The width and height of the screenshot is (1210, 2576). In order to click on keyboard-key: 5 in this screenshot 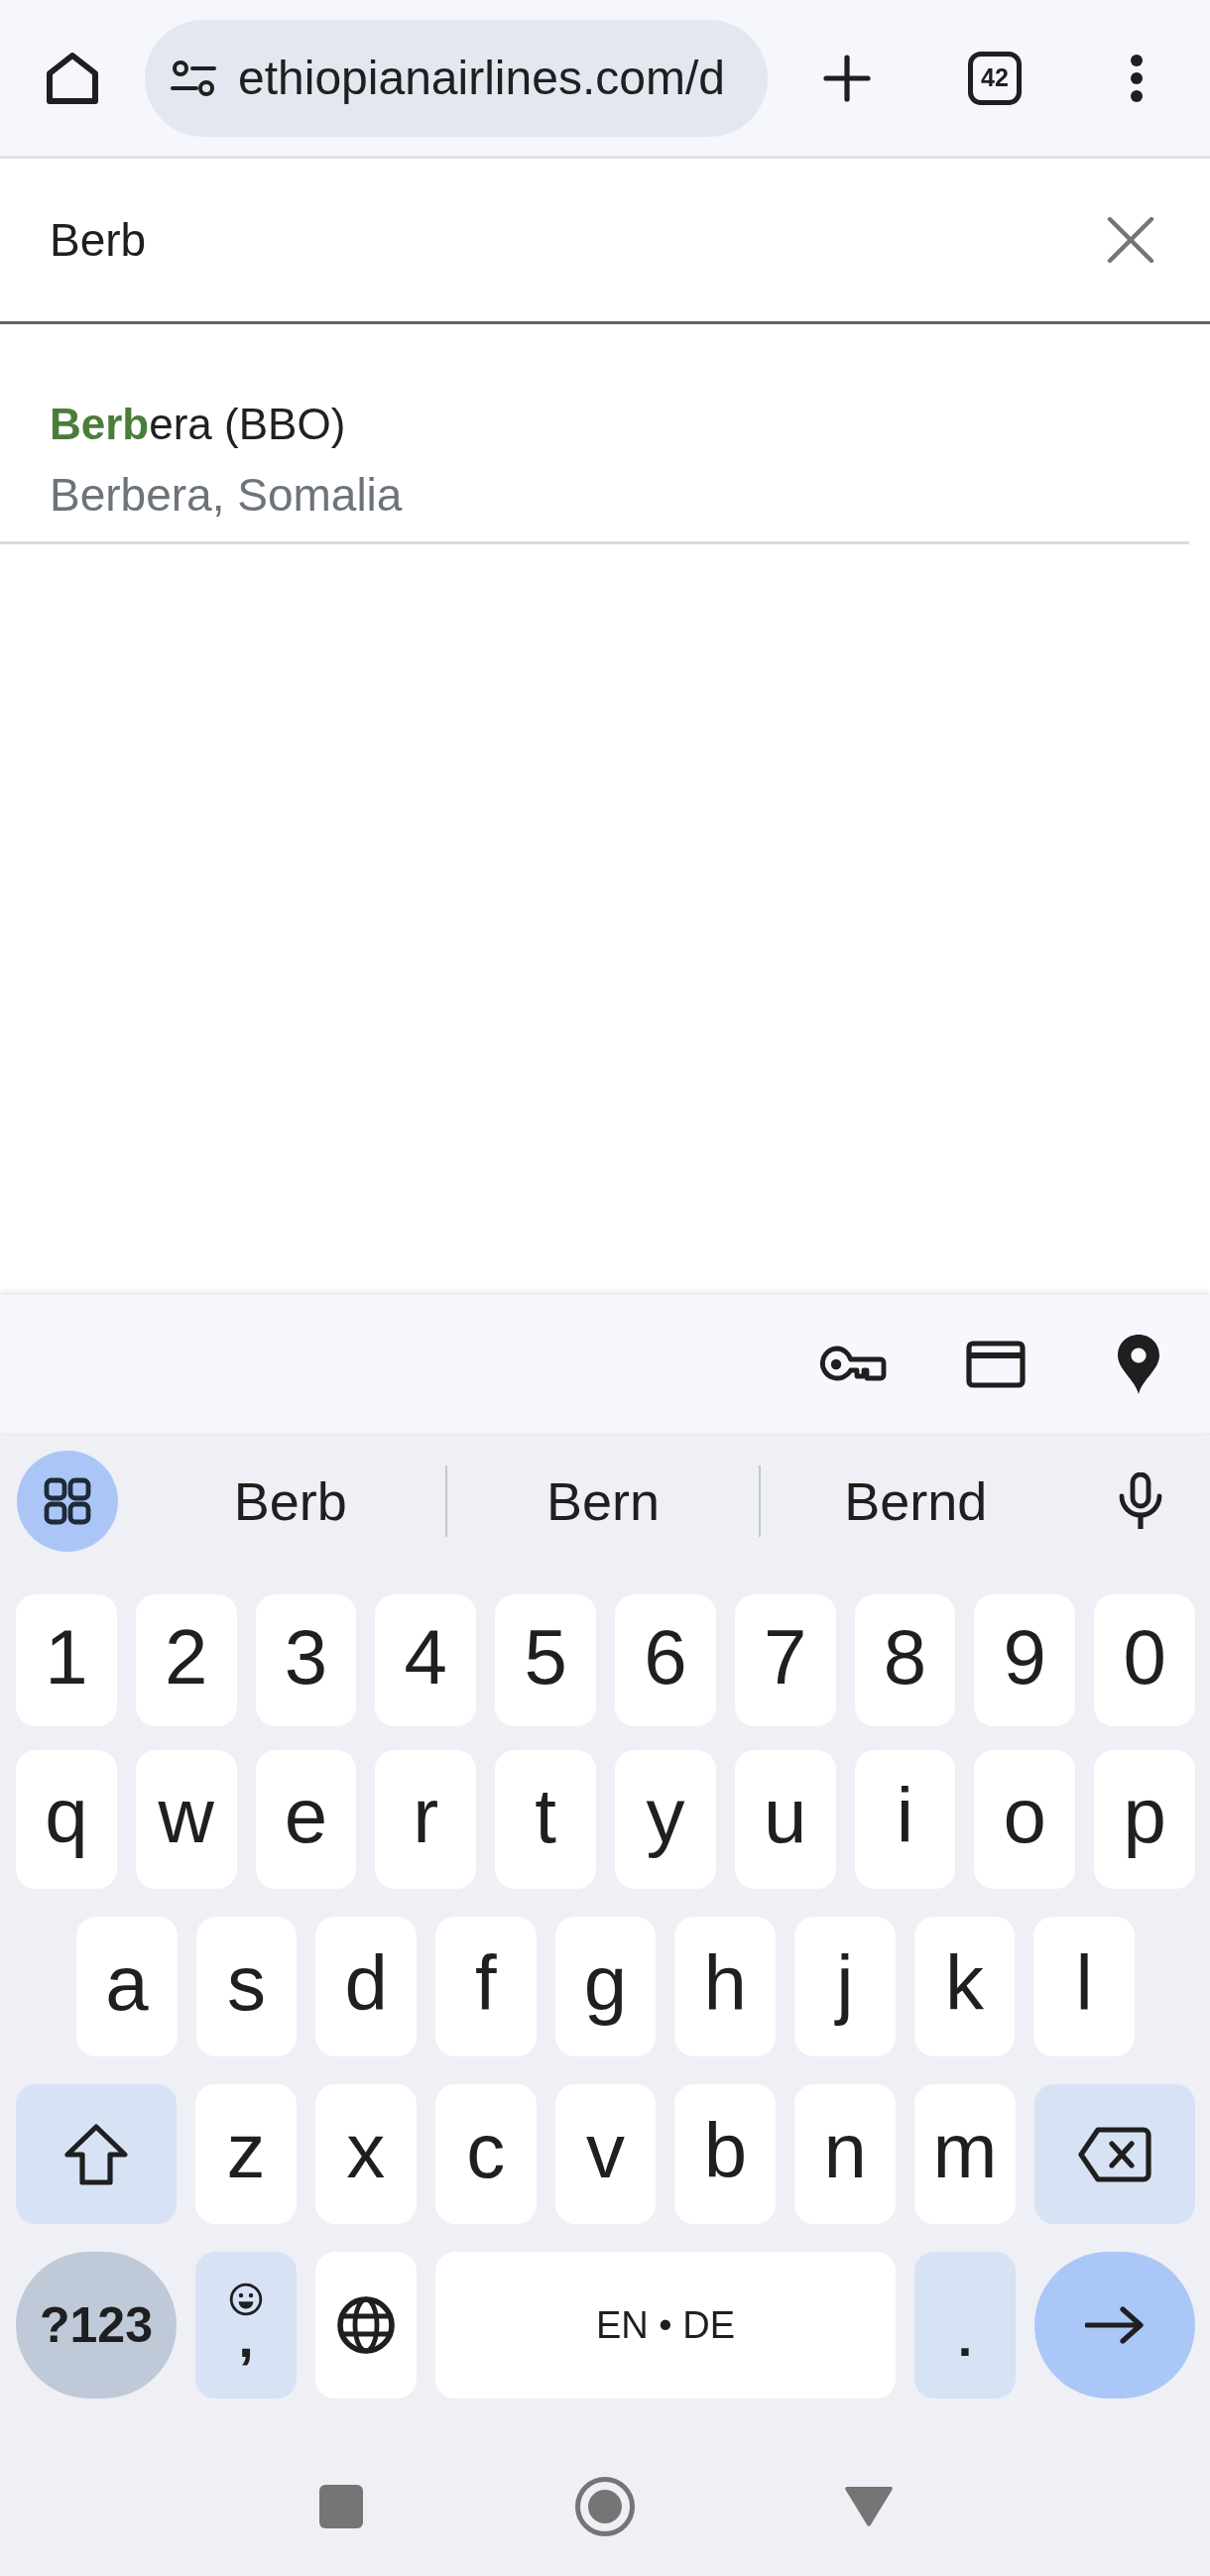, I will do `click(545, 1660)`.